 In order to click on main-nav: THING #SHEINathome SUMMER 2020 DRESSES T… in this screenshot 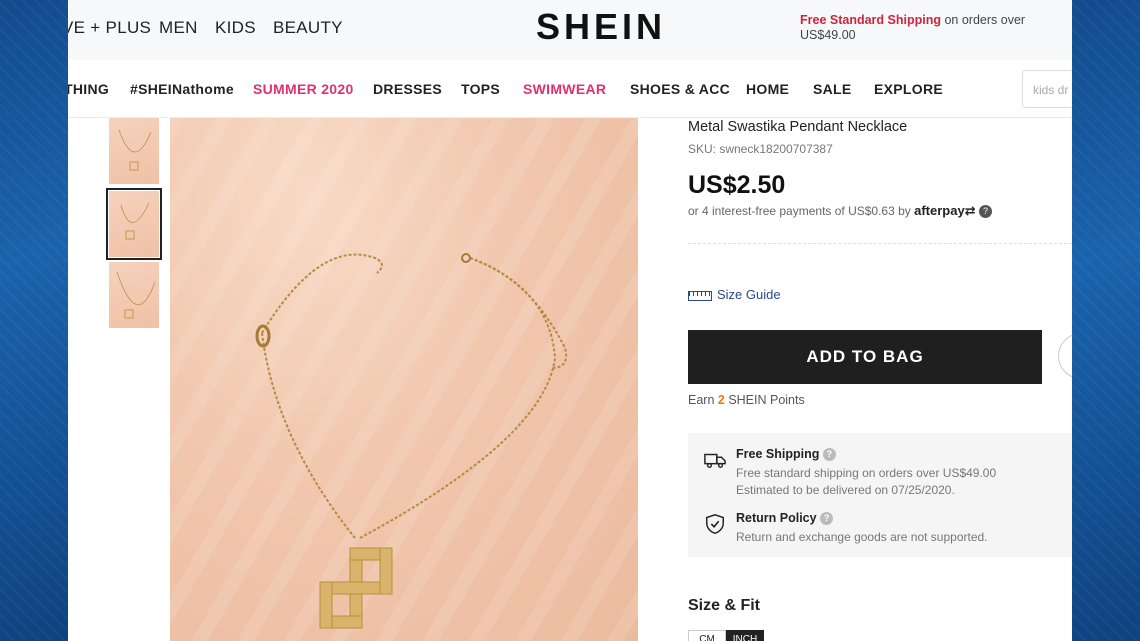, I will do `click(570, 89)`.